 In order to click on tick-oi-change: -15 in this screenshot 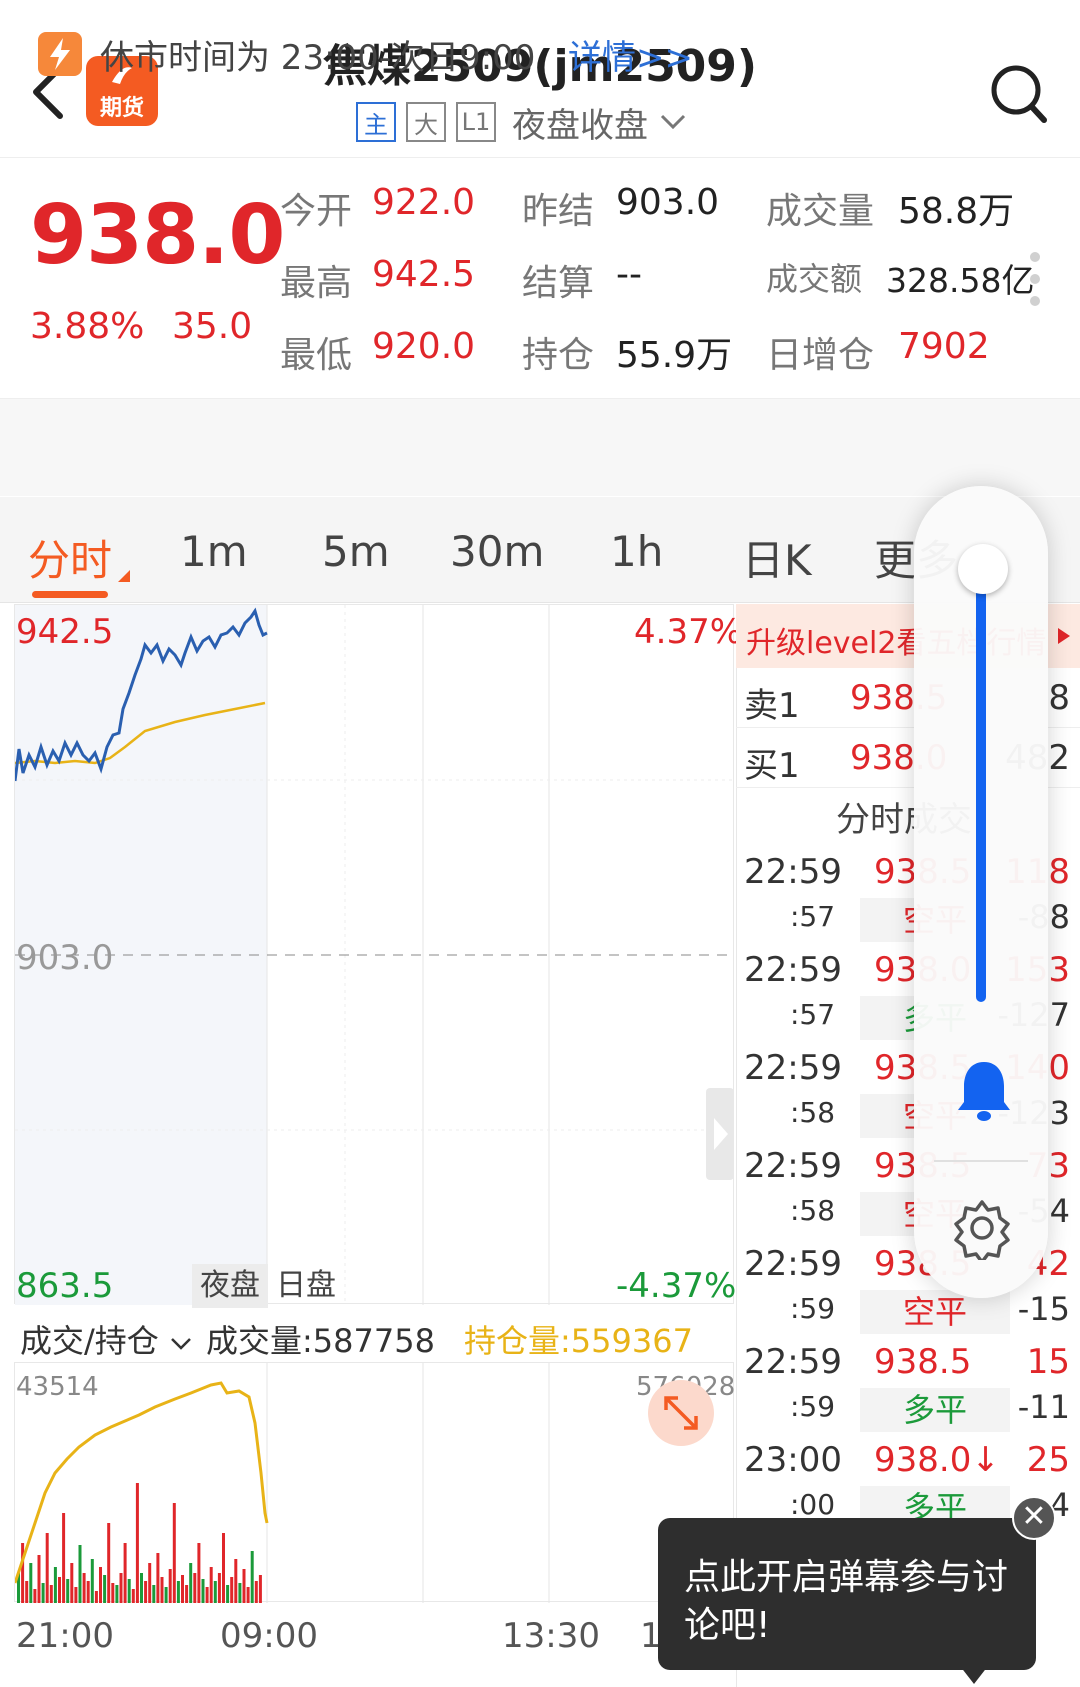, I will do `click(1043, 1309)`.